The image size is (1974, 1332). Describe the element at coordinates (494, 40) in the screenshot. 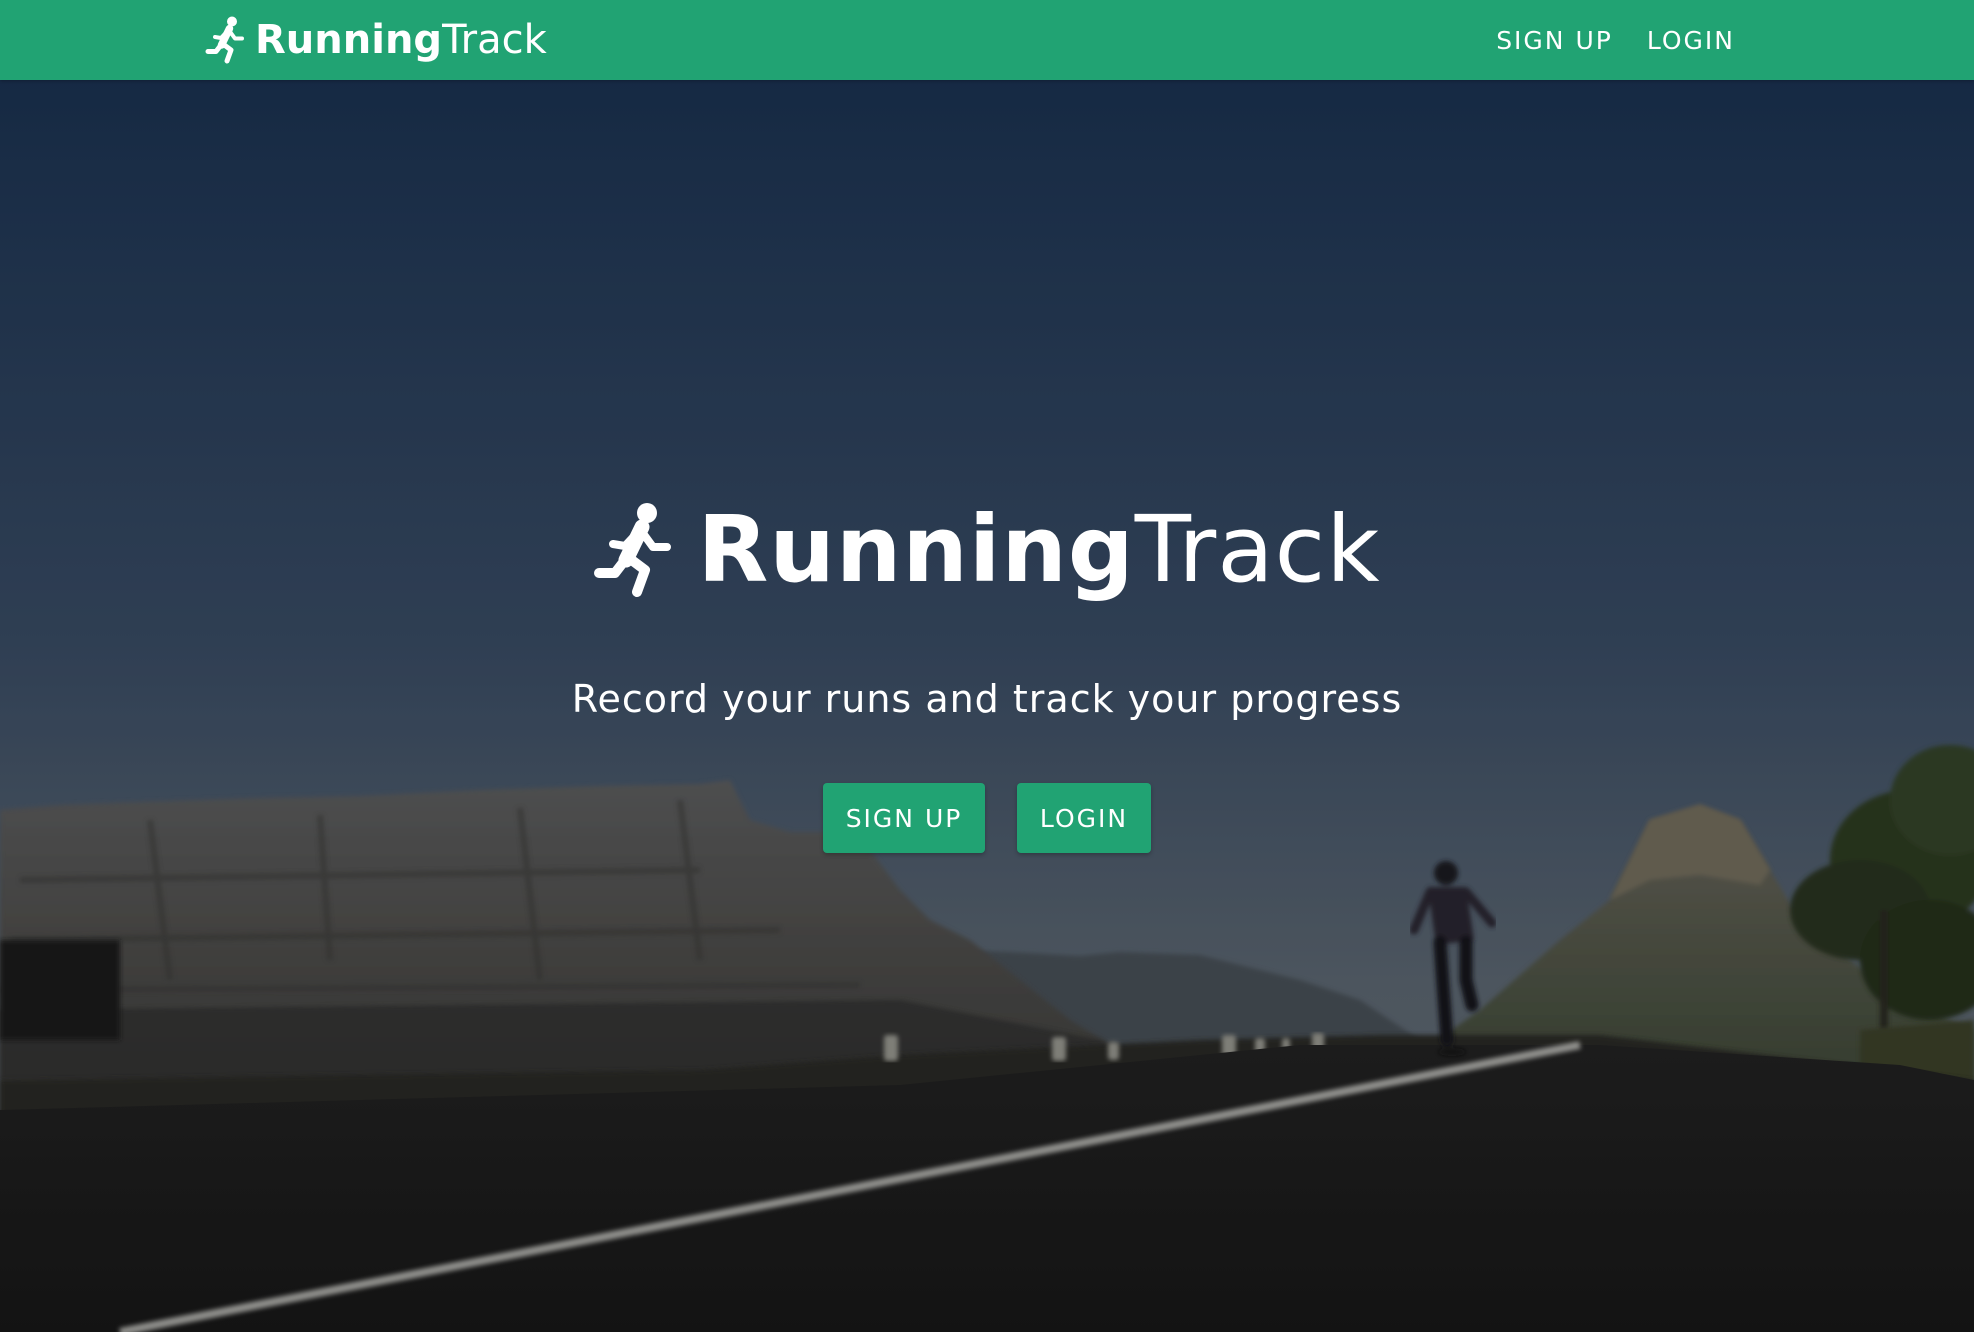

I see `brand-name-light: Track` at that location.